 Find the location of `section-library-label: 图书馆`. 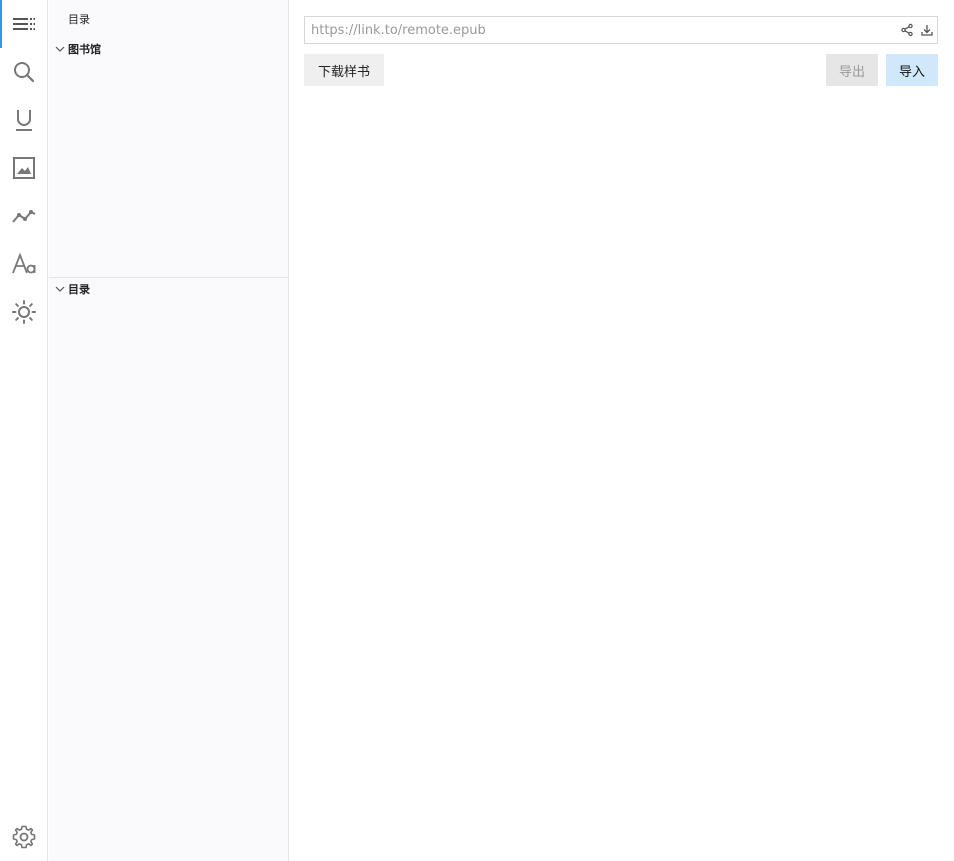

section-library-label: 图书馆 is located at coordinates (84, 49).